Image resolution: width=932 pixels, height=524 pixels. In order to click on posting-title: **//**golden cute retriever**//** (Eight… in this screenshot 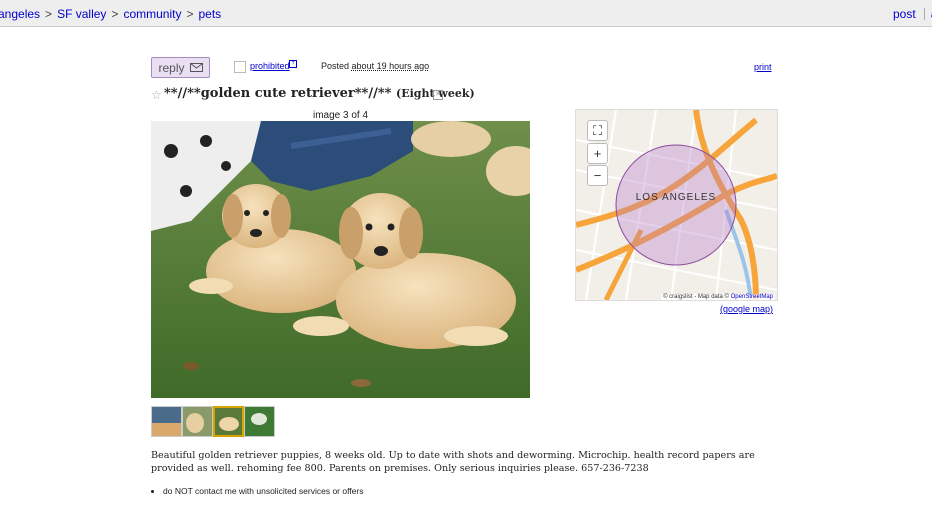, I will do `click(319, 93)`.